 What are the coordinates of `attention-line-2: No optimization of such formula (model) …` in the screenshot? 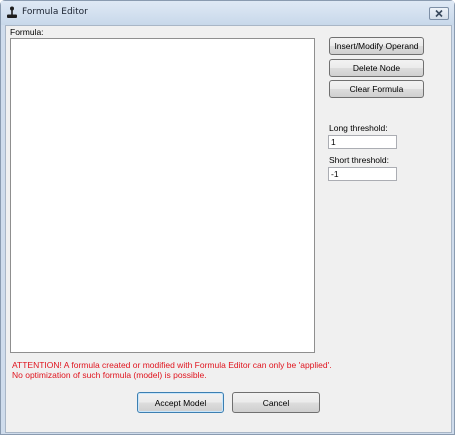 It's located at (109, 375).